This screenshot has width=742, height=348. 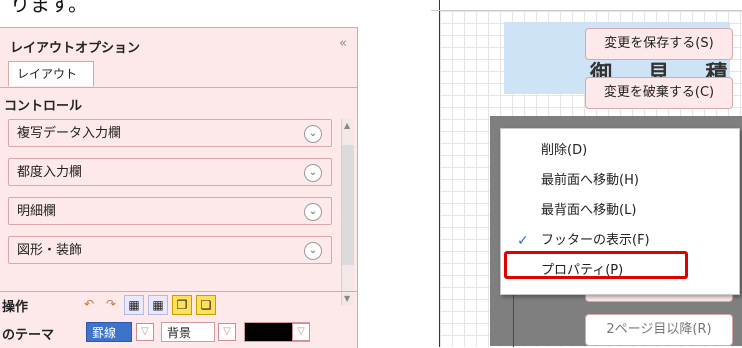 I want to click on control-item-label: 明細欄, so click(x=37, y=211).